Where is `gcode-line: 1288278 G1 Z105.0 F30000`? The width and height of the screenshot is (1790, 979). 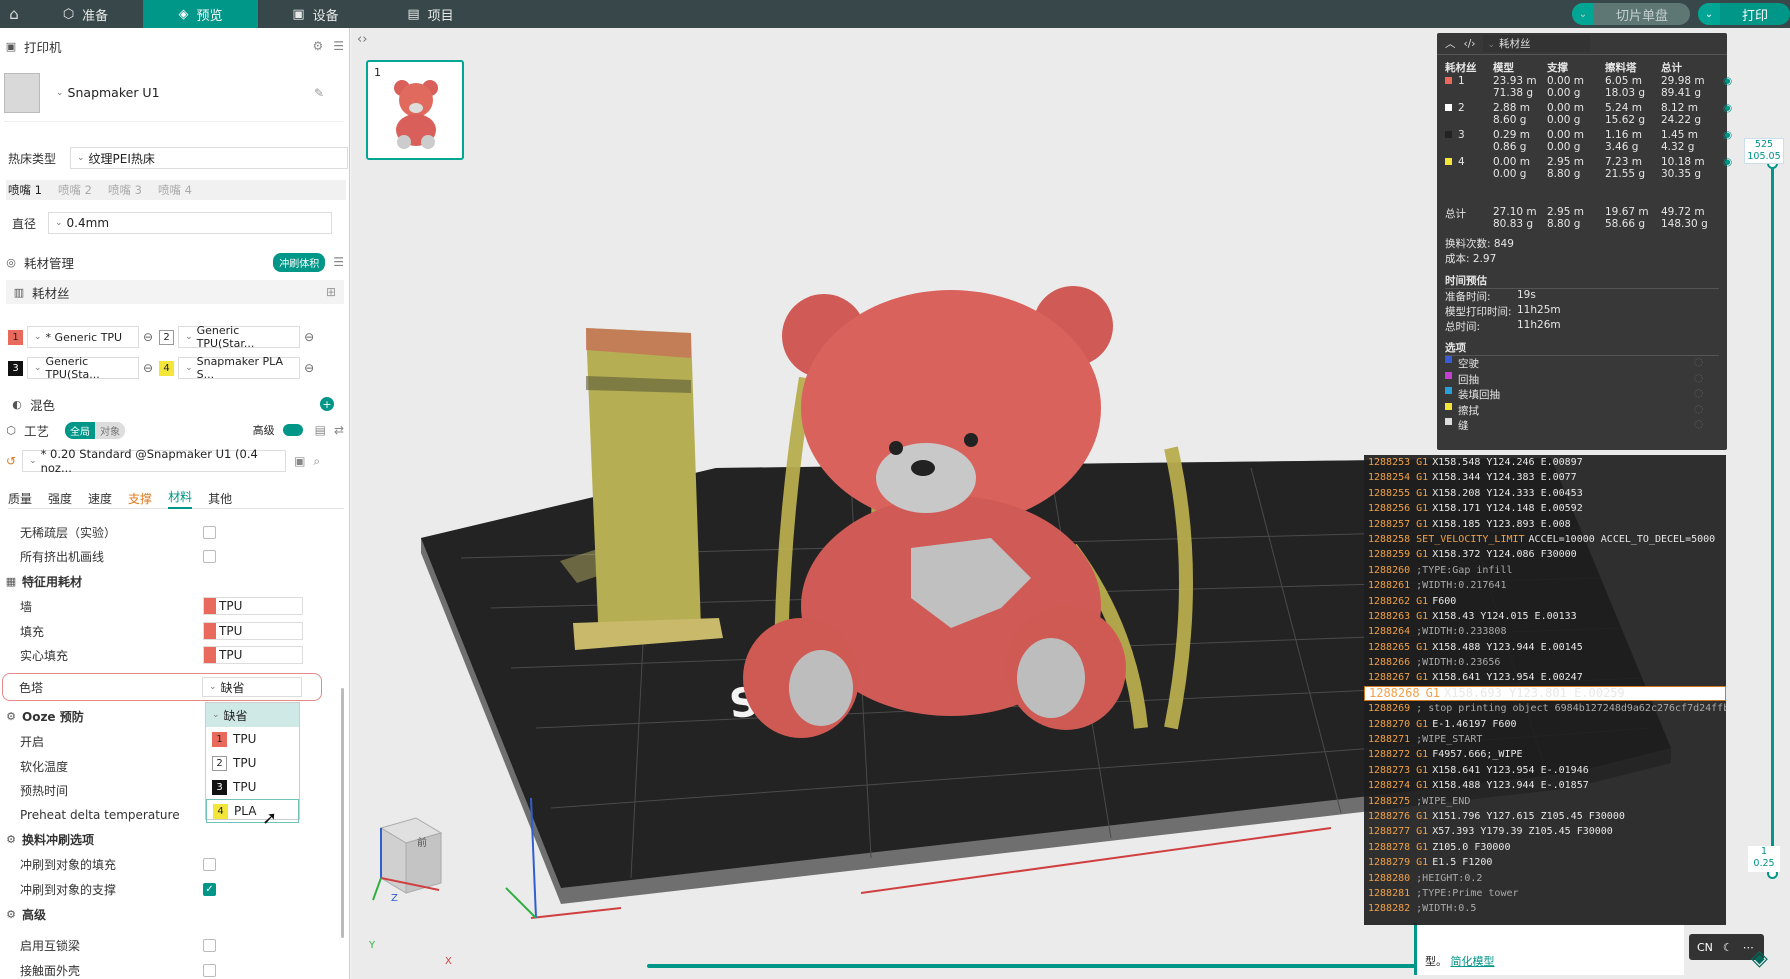
gcode-line: 1288278 G1 Z105.0 F30000 is located at coordinates (1545, 847).